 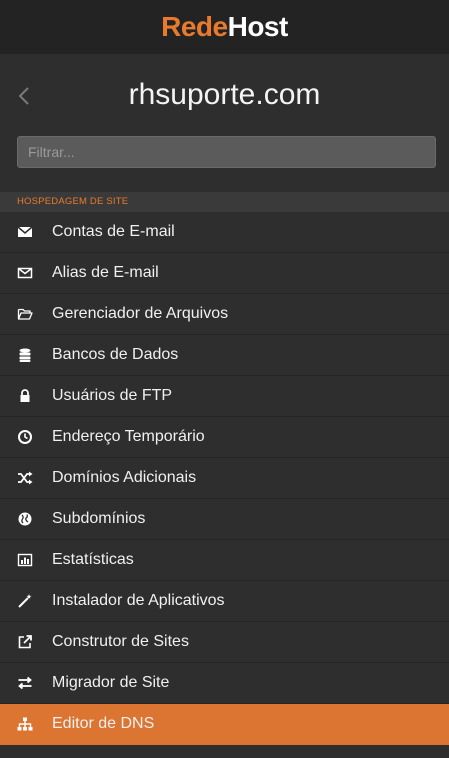 I want to click on menu-item-instalador-aplicativos: Instalador de Aplicativos, so click(x=224, y=601).